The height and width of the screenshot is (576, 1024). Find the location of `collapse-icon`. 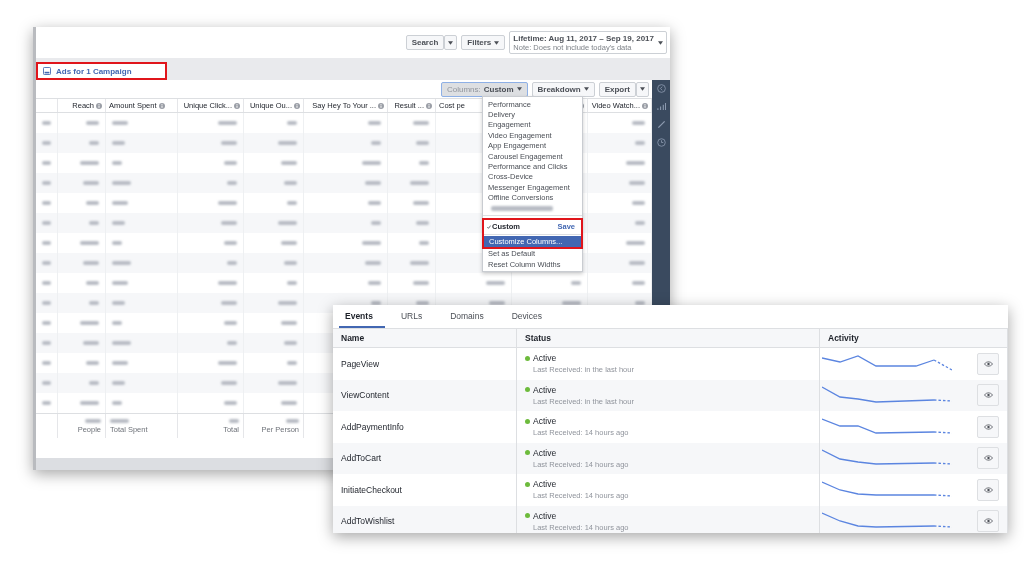

collapse-icon is located at coordinates (661, 88).